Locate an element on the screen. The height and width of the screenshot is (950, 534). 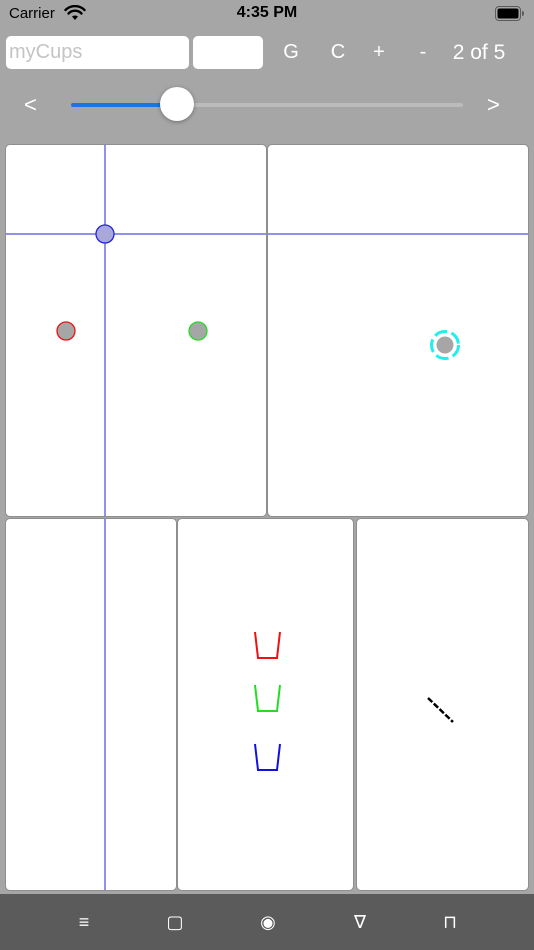
slider-thumb is located at coordinates (177, 104).